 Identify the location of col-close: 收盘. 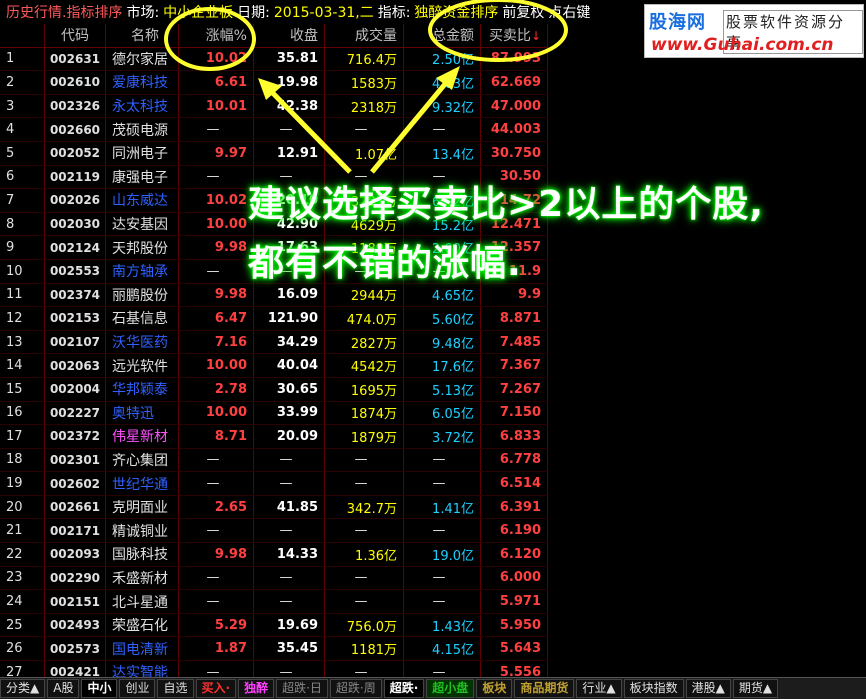
(289, 36).